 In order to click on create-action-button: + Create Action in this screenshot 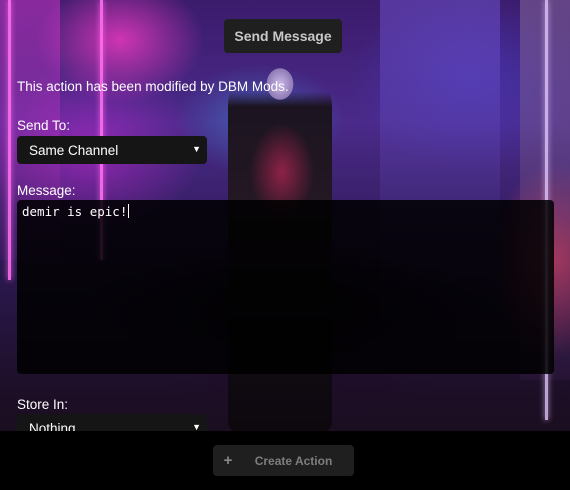, I will do `click(283, 460)`.